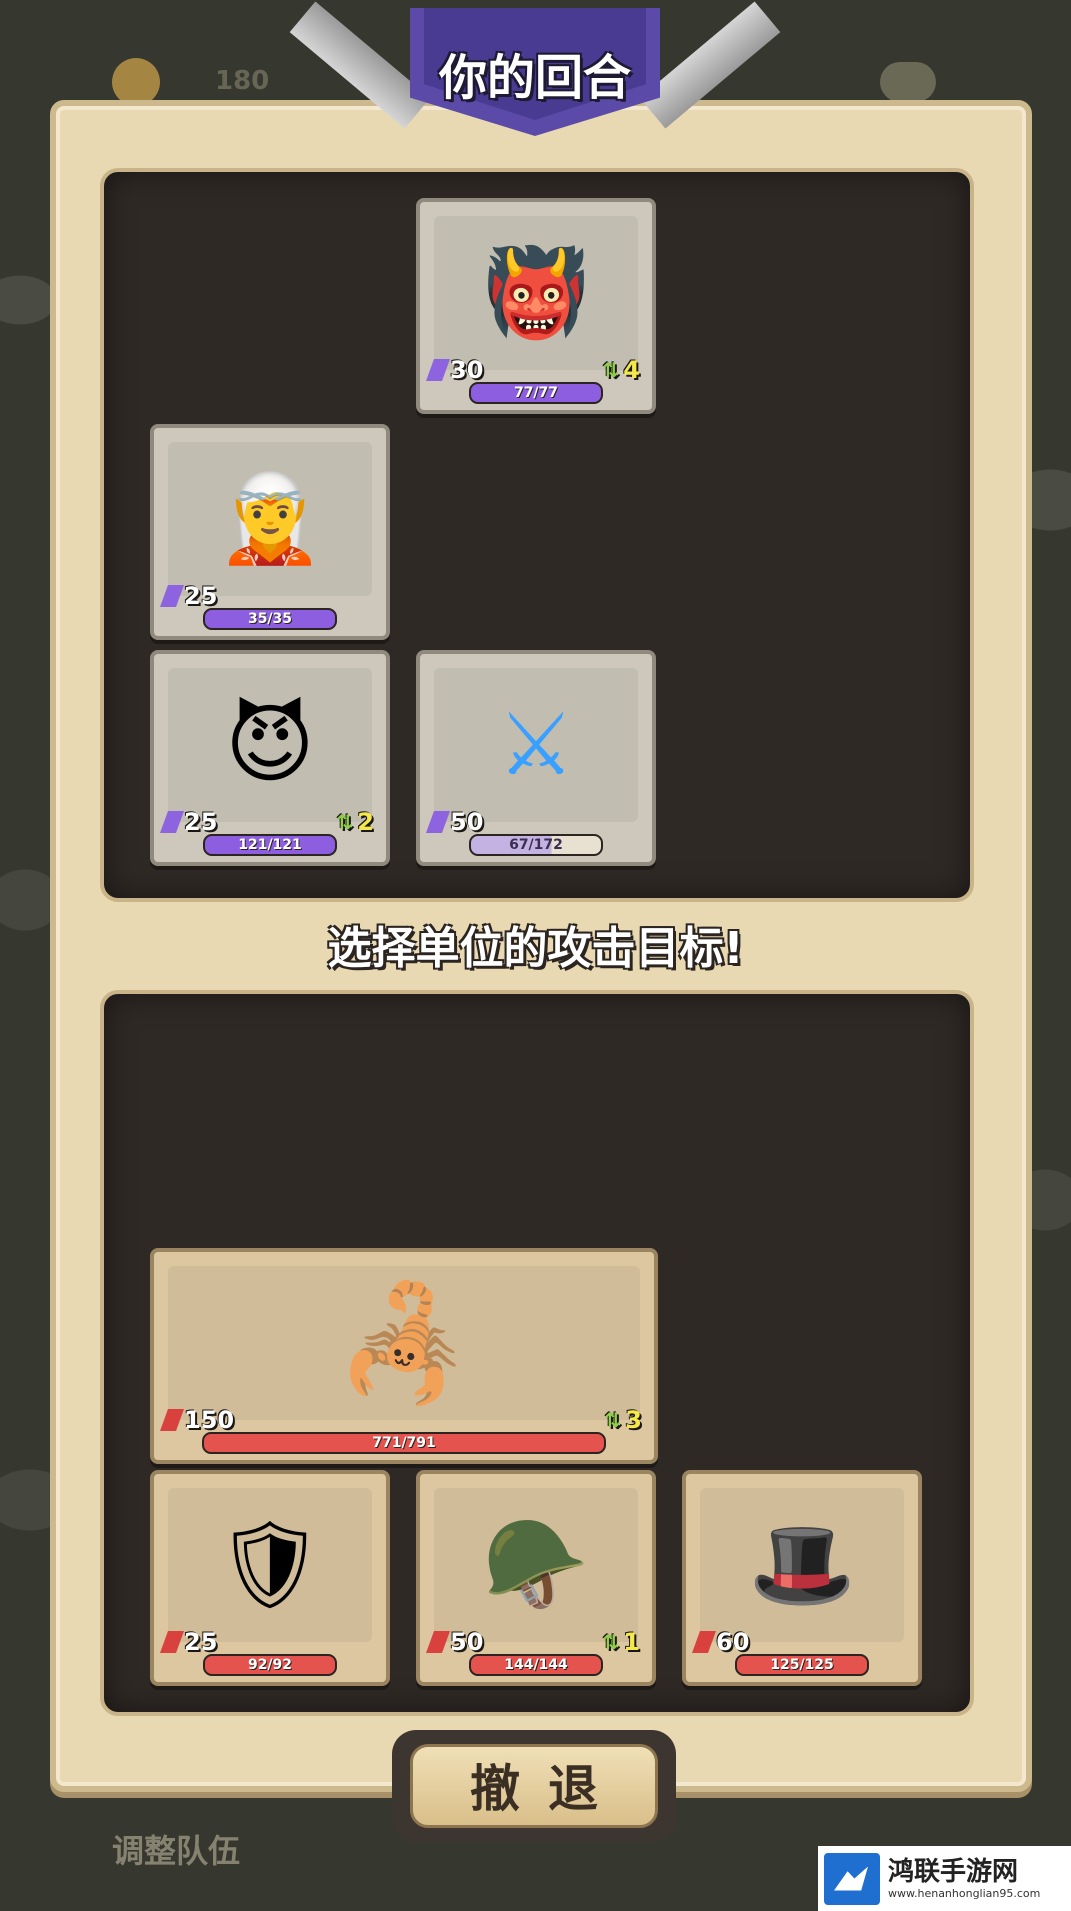 The width and height of the screenshot is (1071, 1911). I want to click on site-logo-icon, so click(852, 1878).